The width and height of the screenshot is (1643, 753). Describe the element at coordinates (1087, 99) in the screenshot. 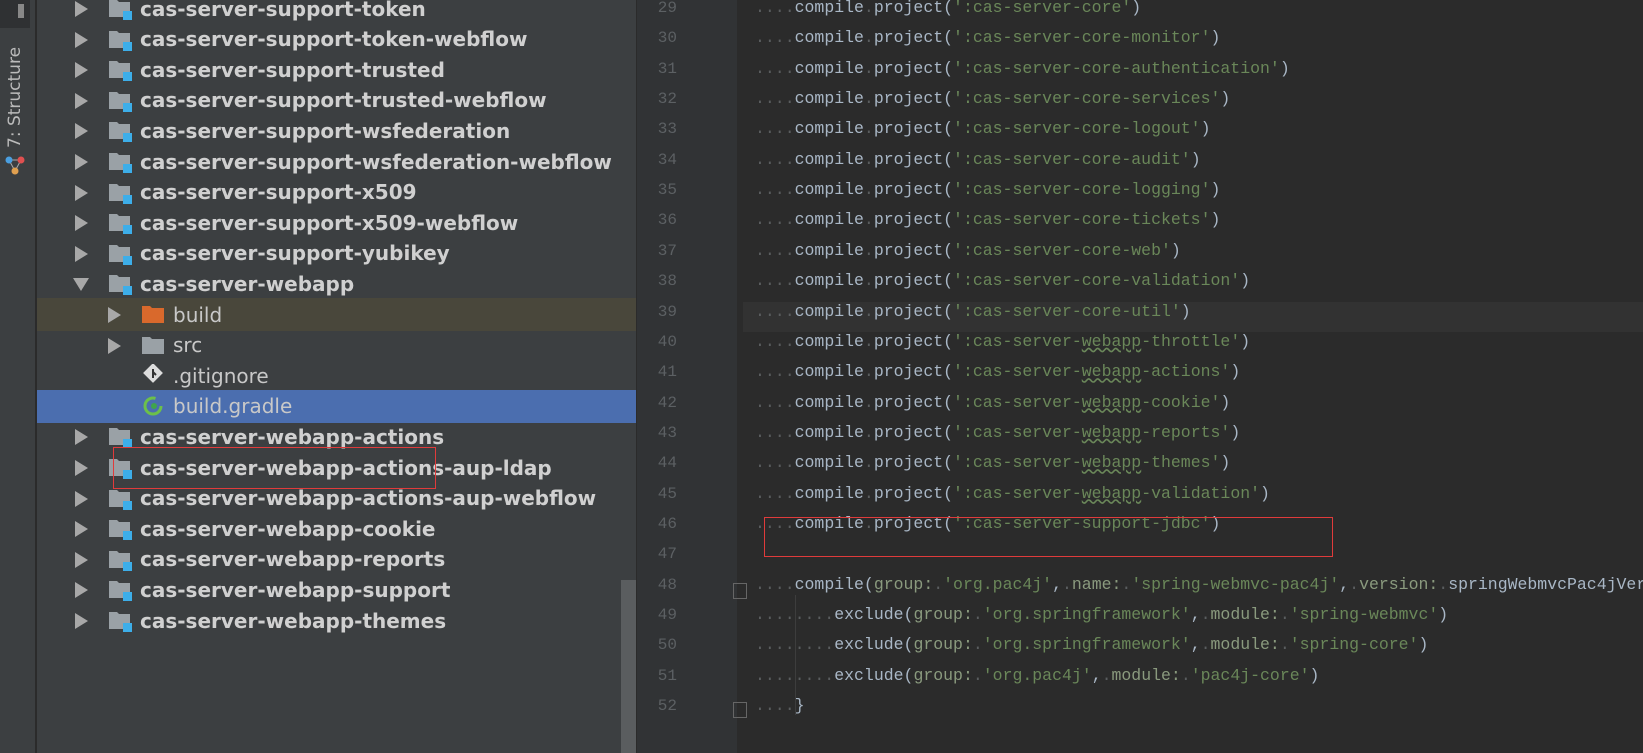

I see `code-token: ':cas-server-core-services'` at that location.